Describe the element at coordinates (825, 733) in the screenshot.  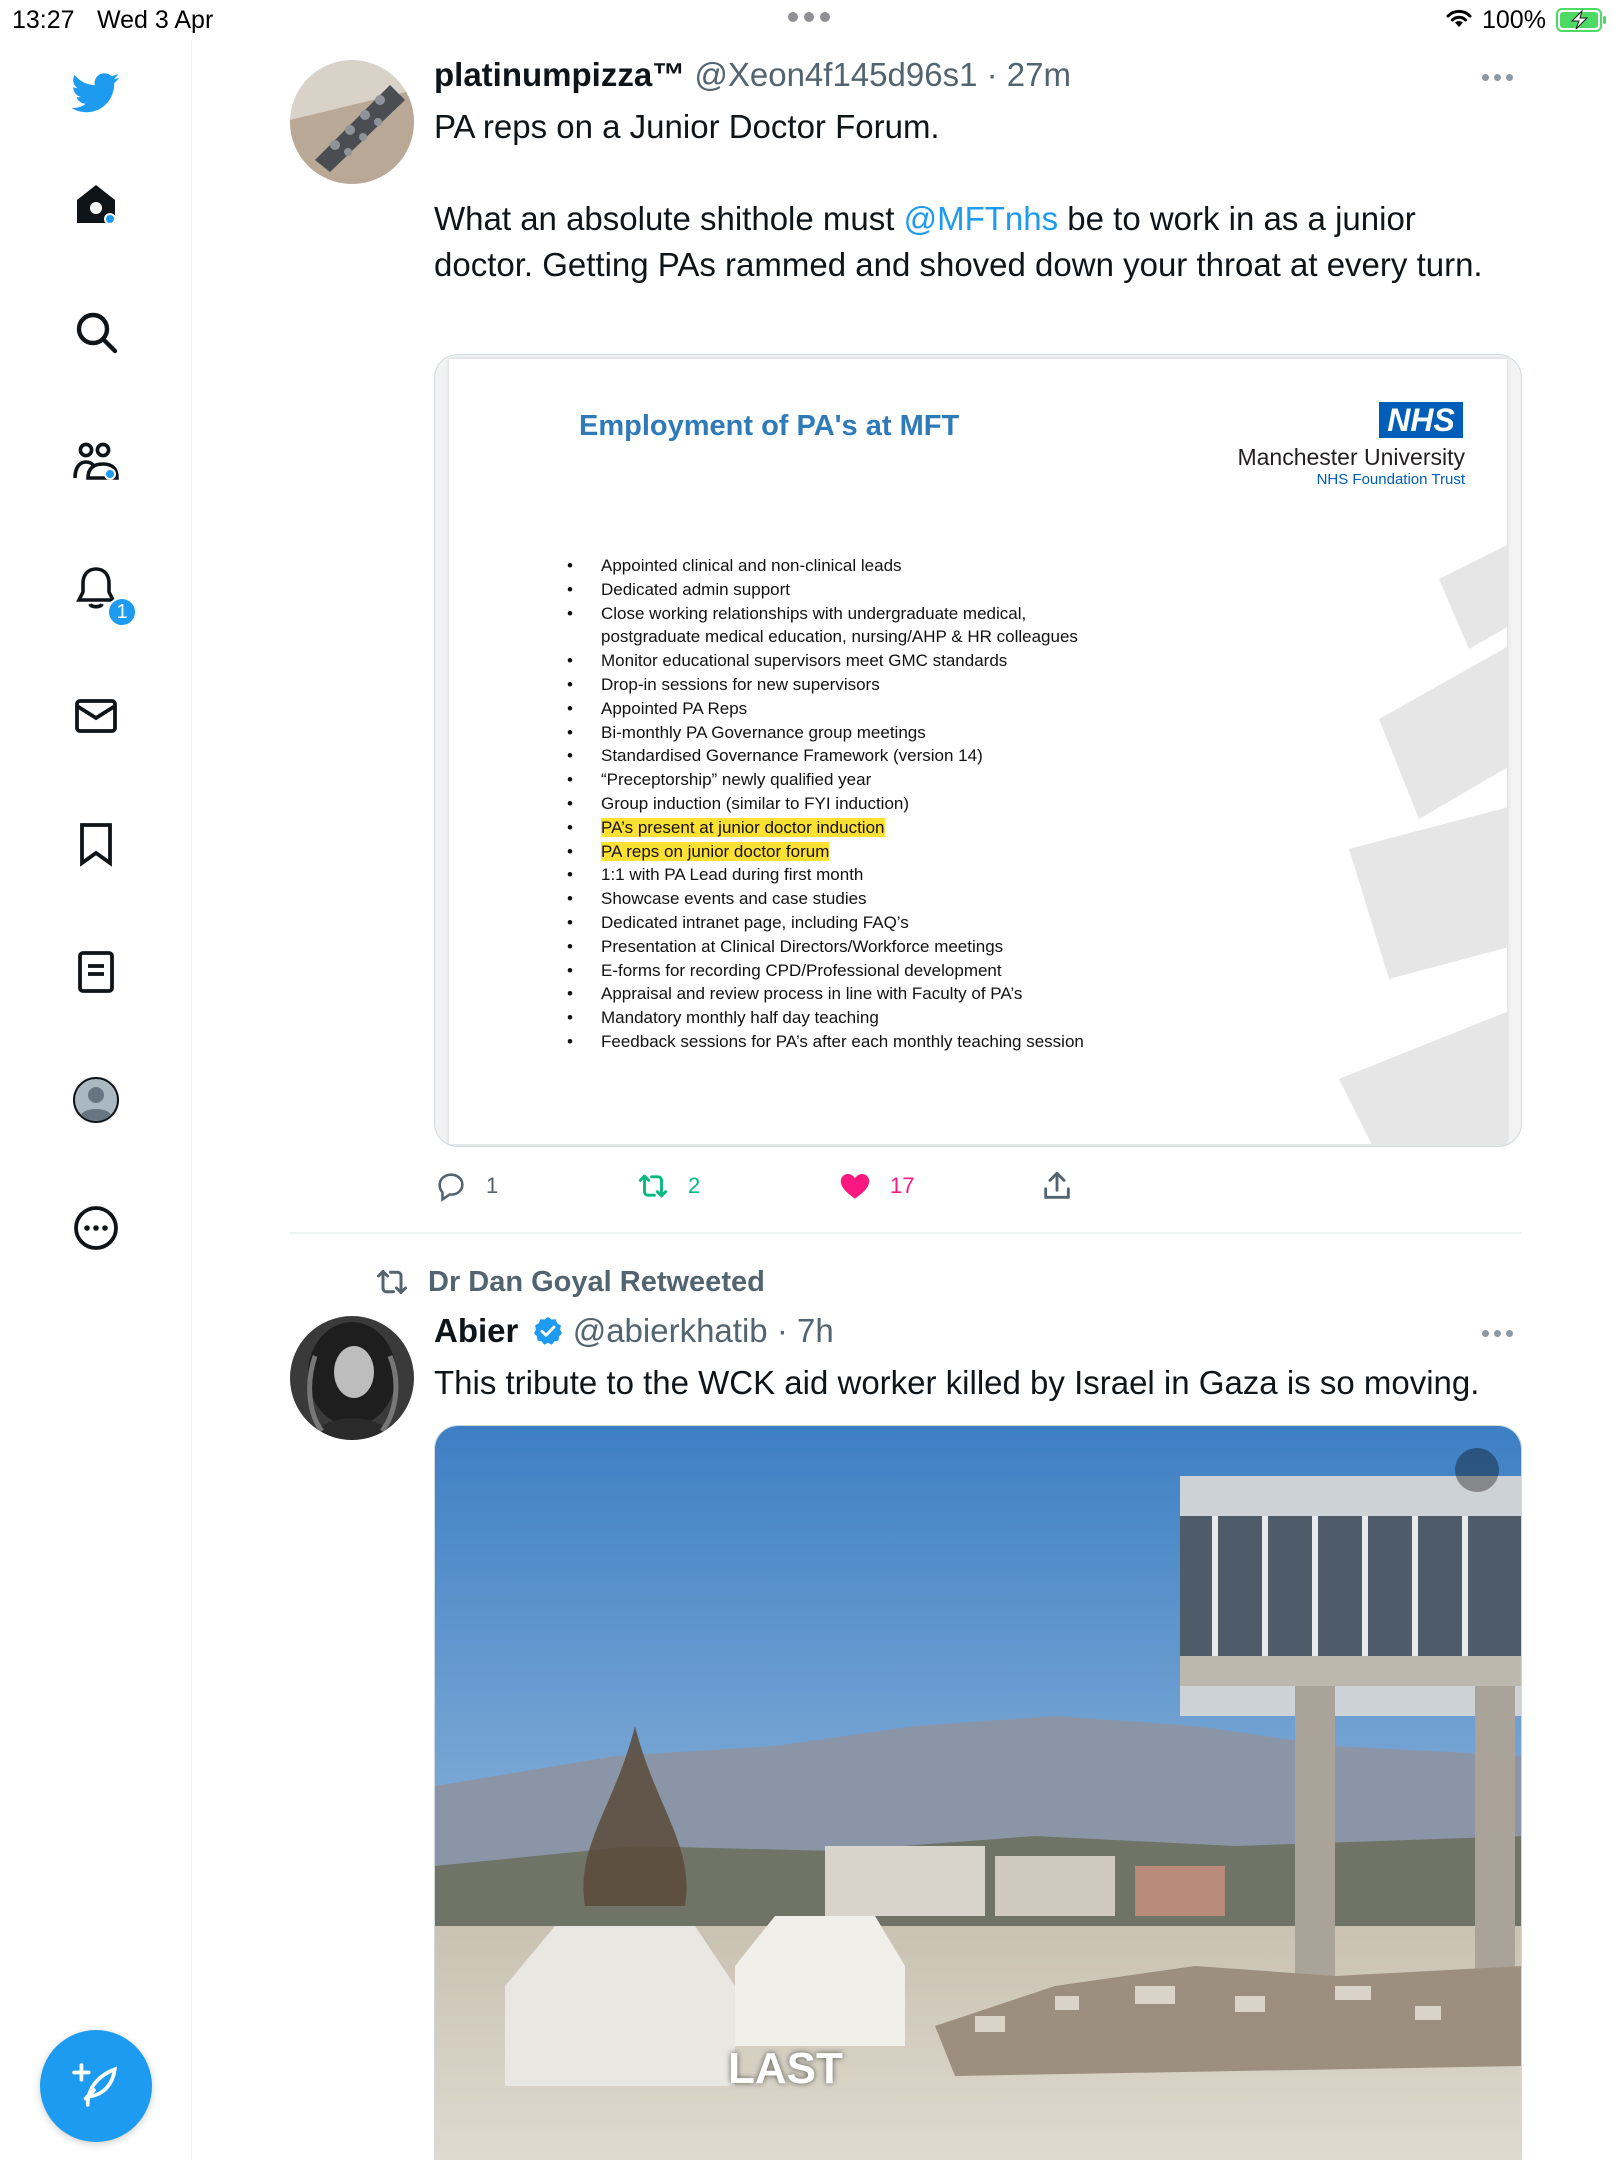
I see `slide-bullet: Bi-monthly PA Governance group meetings` at that location.